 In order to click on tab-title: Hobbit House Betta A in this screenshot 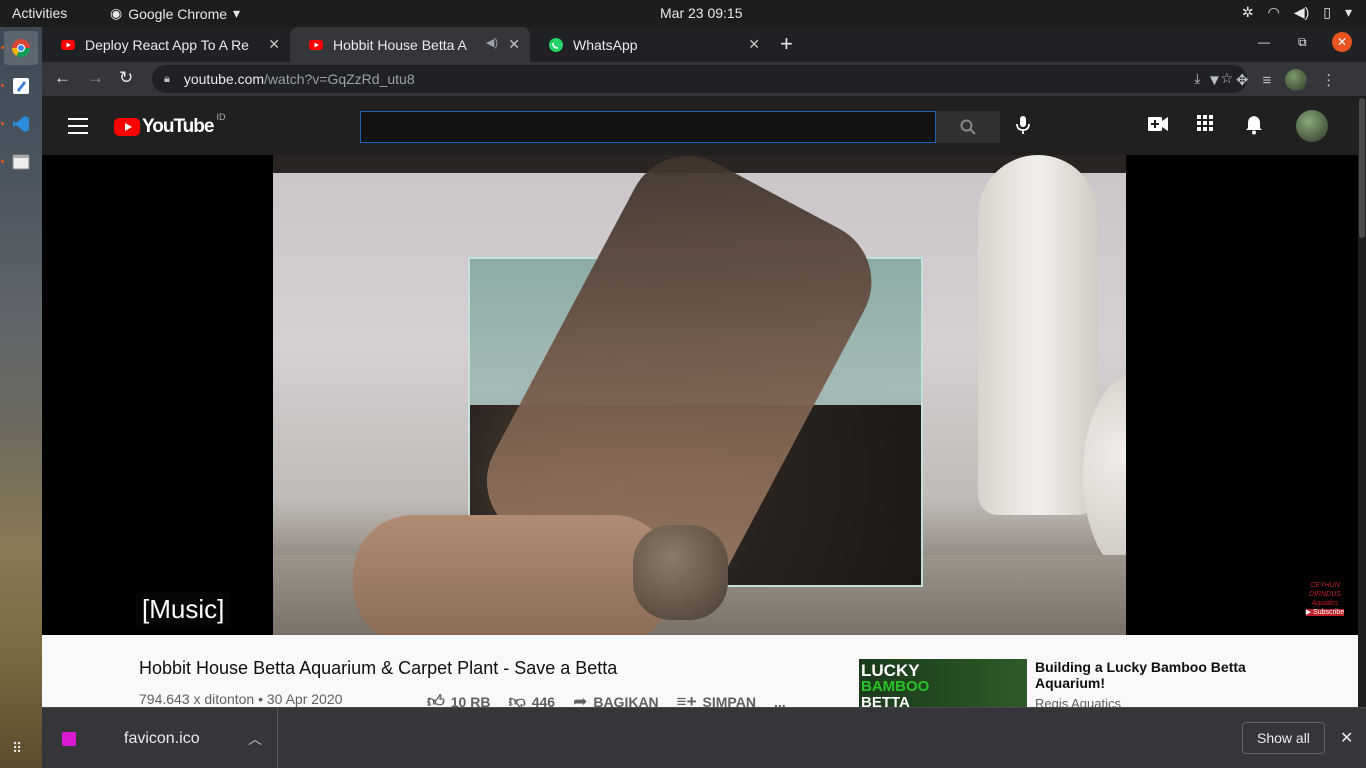, I will do `click(400, 44)`.